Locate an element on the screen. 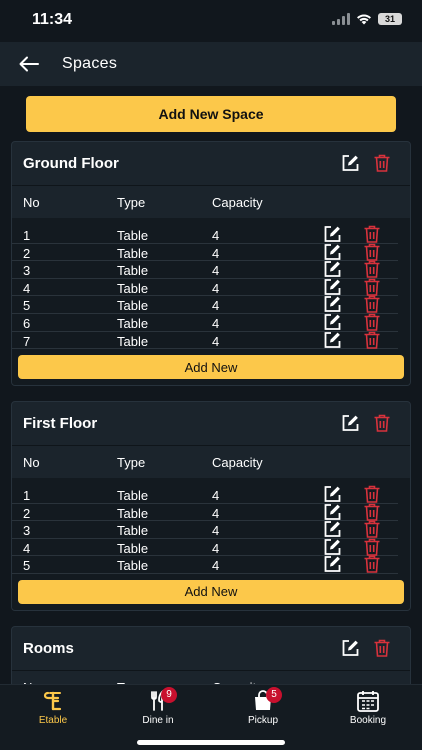 The width and height of the screenshot is (422, 750). space-title: Ground Floor is located at coordinates (71, 163).